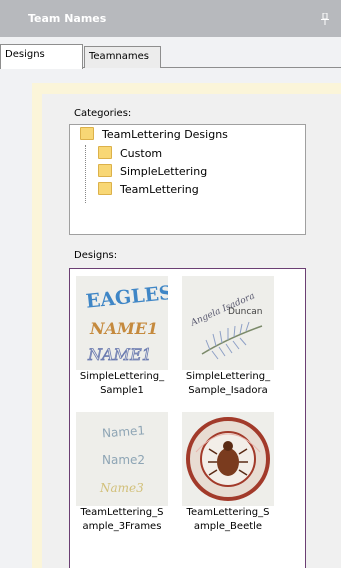 This screenshot has width=341, height=568. Describe the element at coordinates (228, 519) in the screenshot. I see `design-caption-beetle: TeamLettering_S ample_Beetle` at that location.